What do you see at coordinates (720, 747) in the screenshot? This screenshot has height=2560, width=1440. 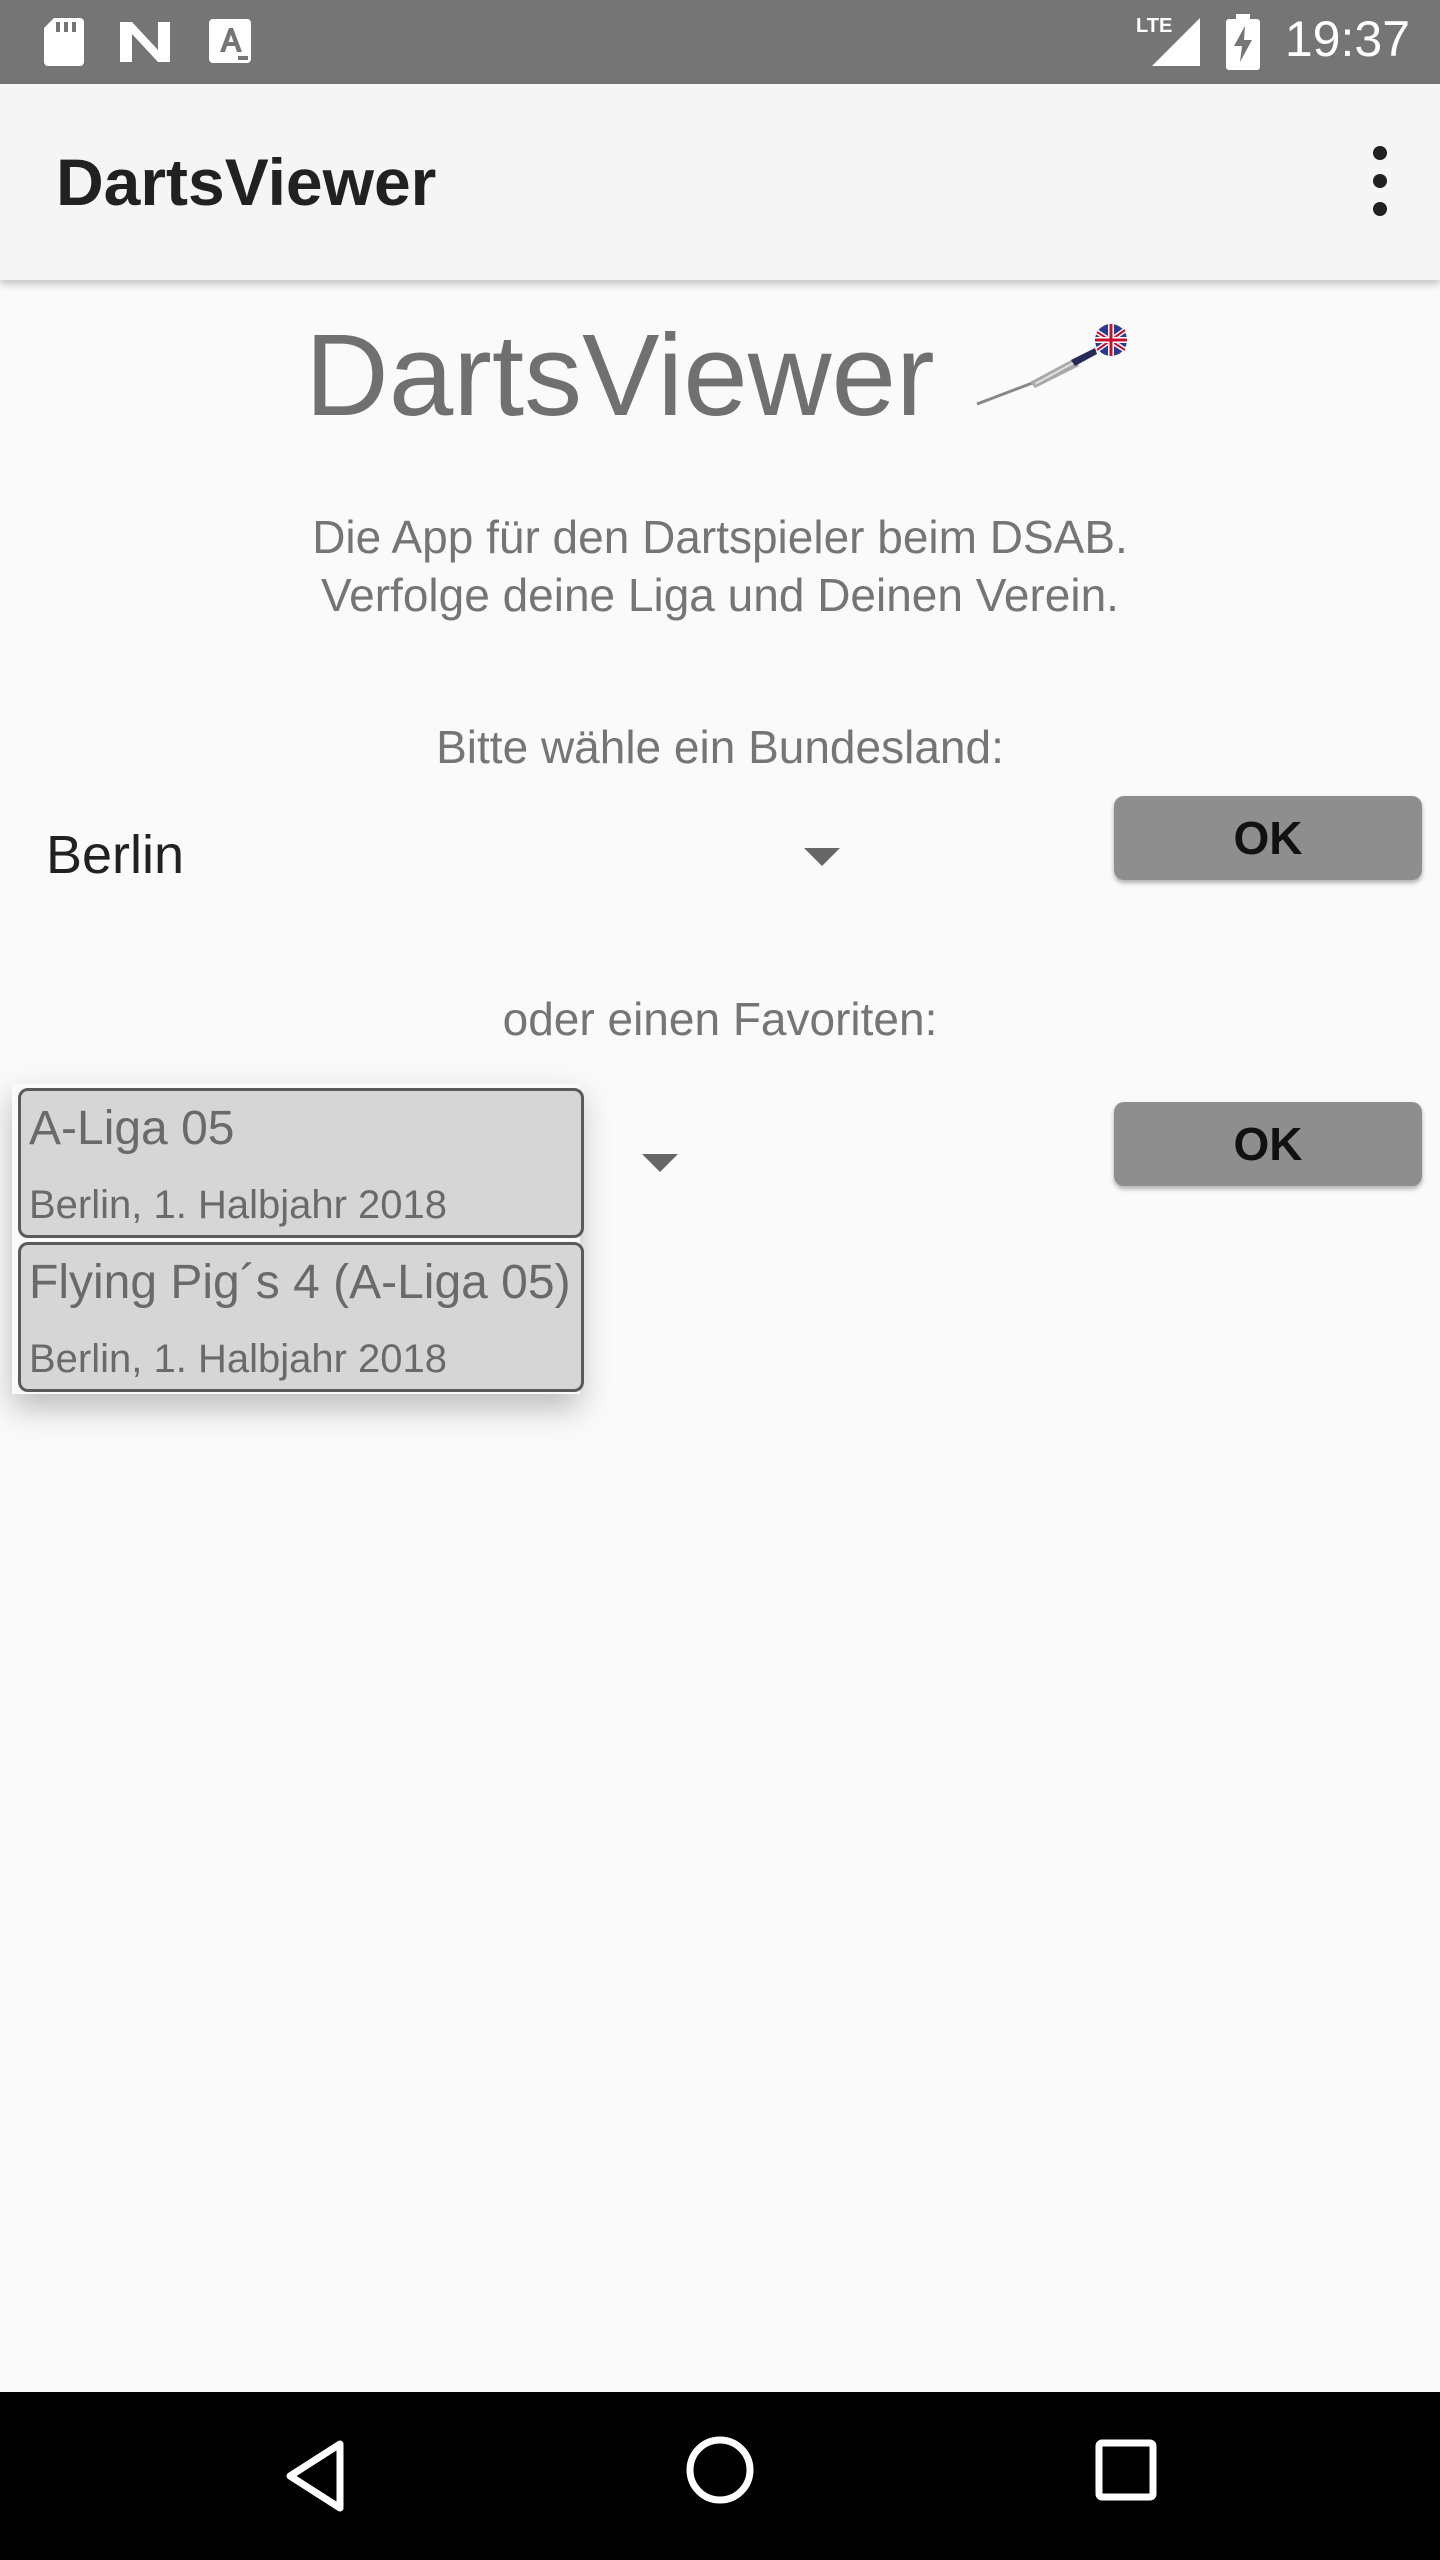 I see `state-label: Bitte wähle ein Bundesland:` at bounding box center [720, 747].